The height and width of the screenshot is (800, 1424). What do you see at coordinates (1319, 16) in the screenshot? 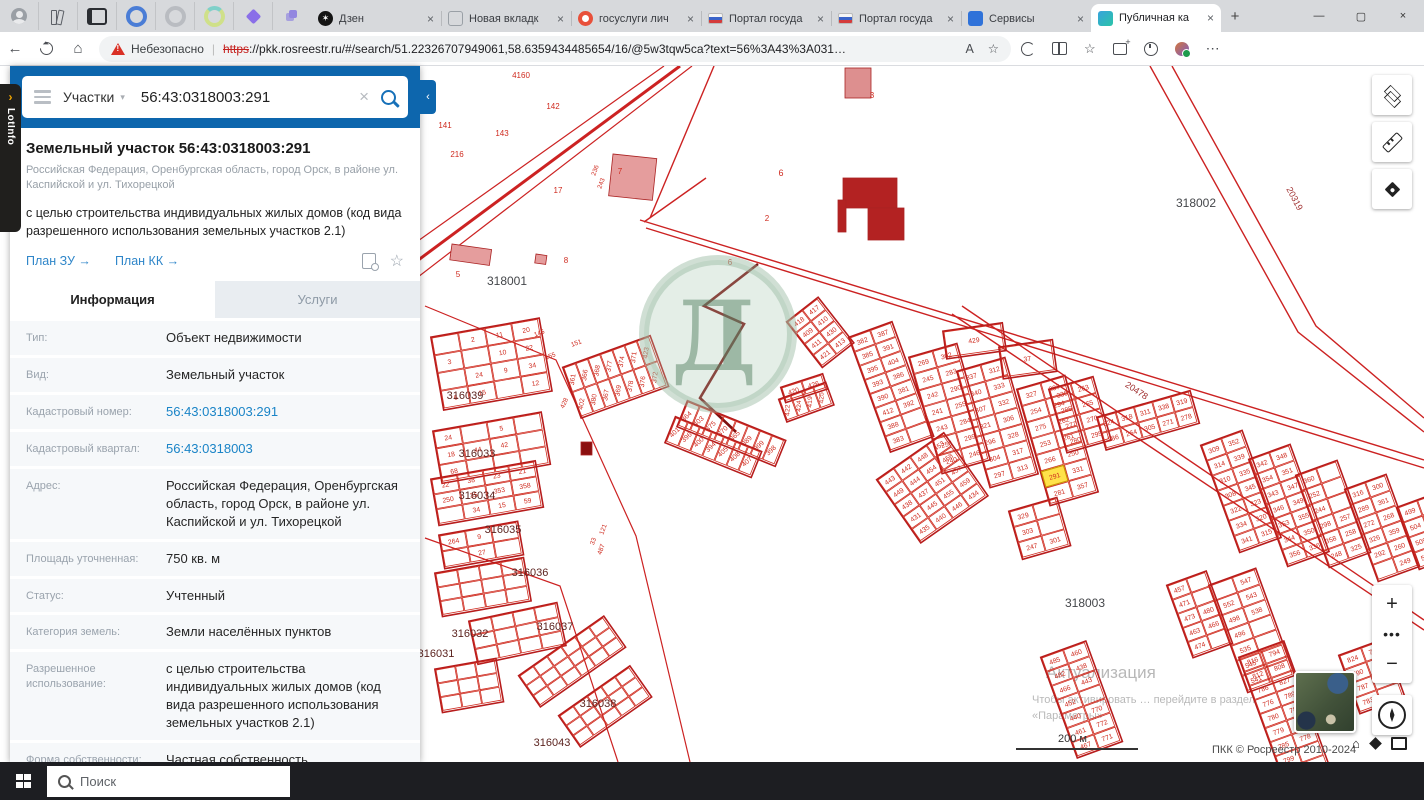
I see `minimize-button: —` at bounding box center [1319, 16].